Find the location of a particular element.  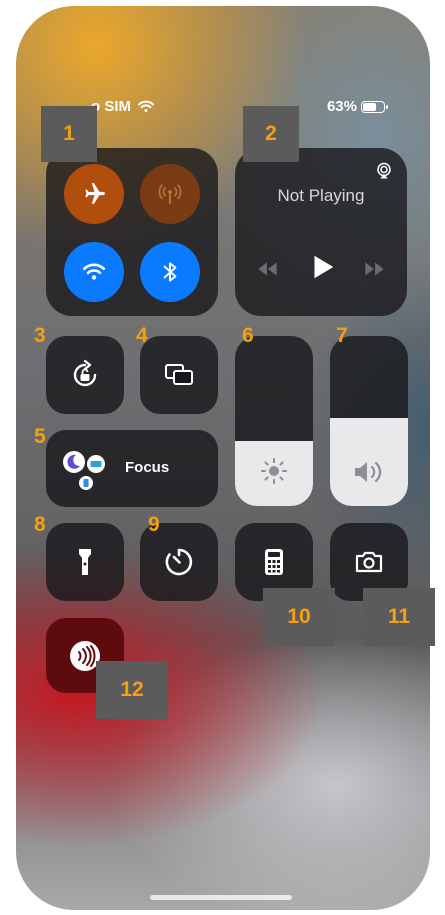

callout-7: 7 is located at coordinates (342, 335).